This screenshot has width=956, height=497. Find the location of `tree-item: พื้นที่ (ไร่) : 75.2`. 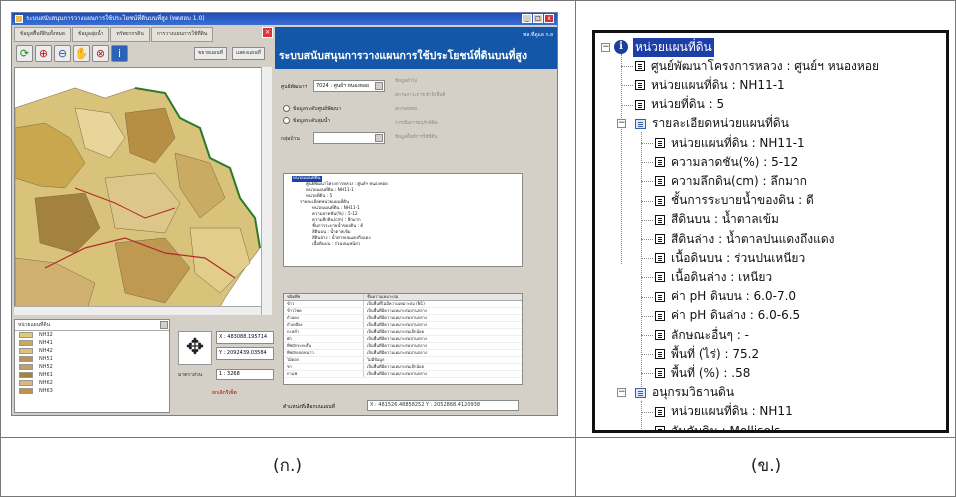

tree-item: พื้นที่ (ไร่) : 75.2 is located at coordinates (707, 354).